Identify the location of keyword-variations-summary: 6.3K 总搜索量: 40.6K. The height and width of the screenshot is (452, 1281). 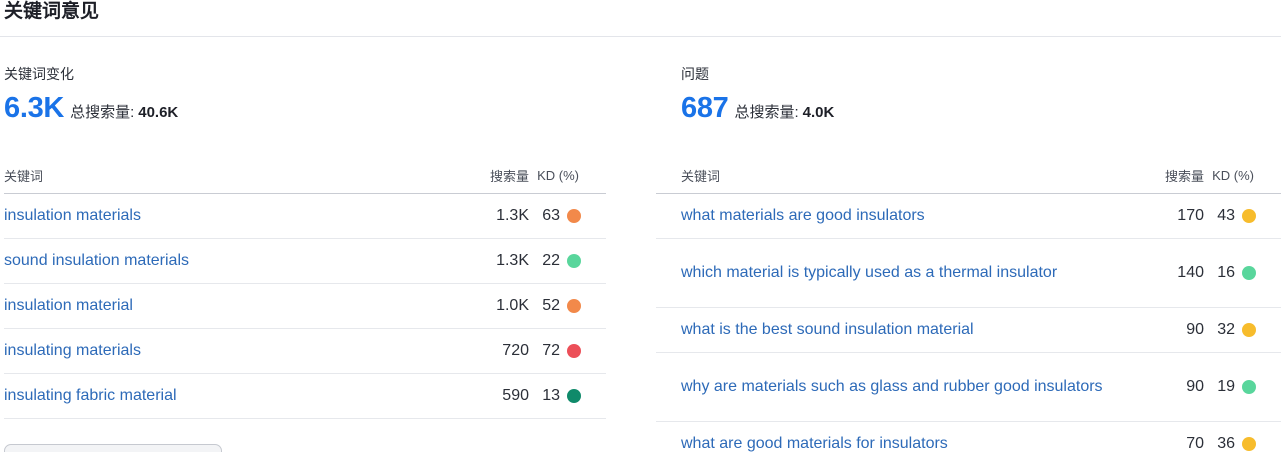
(305, 109).